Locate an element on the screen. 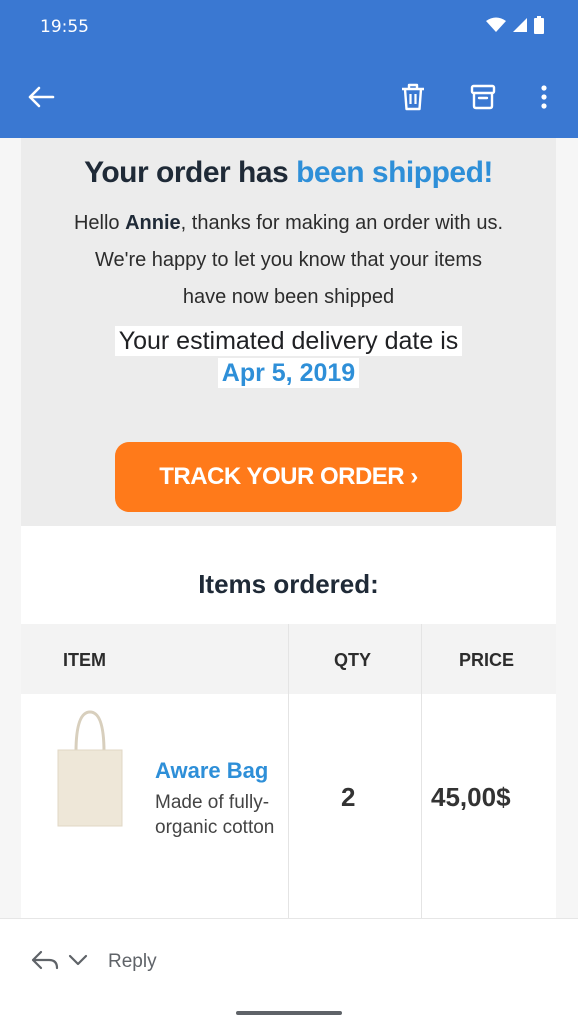  email-heading: Your order has been shipped! is located at coordinates (288, 173).